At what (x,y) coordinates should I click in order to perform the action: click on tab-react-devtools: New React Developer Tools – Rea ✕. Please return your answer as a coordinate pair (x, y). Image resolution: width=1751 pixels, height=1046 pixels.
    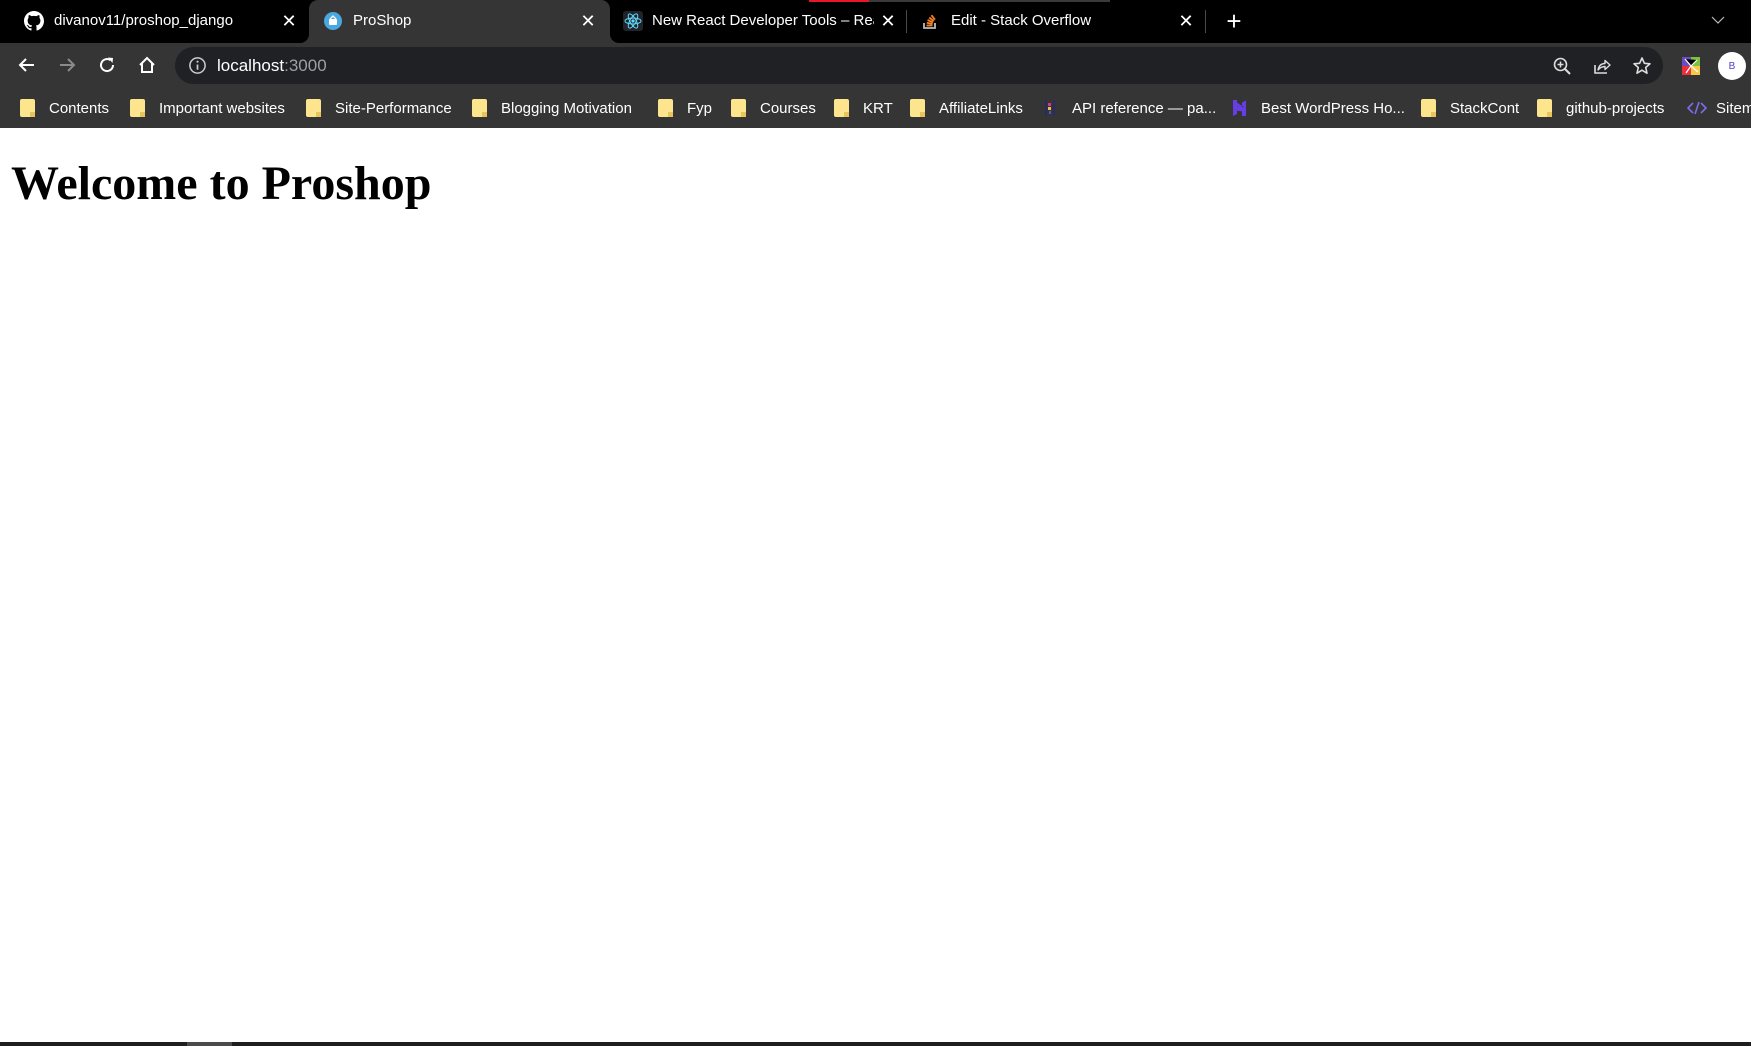
    Looking at the image, I should click on (758, 21).